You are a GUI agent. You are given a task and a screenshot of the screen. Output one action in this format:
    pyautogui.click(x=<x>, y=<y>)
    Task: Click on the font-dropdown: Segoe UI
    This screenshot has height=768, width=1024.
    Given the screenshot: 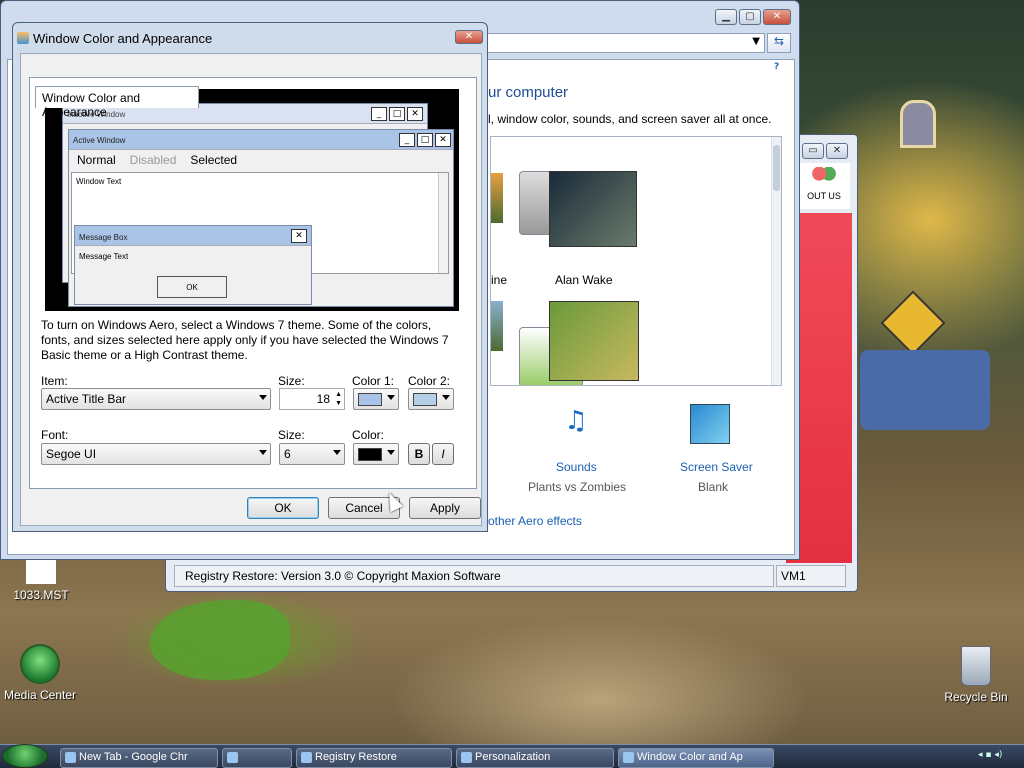 What is the action you would take?
    pyautogui.click(x=156, y=454)
    